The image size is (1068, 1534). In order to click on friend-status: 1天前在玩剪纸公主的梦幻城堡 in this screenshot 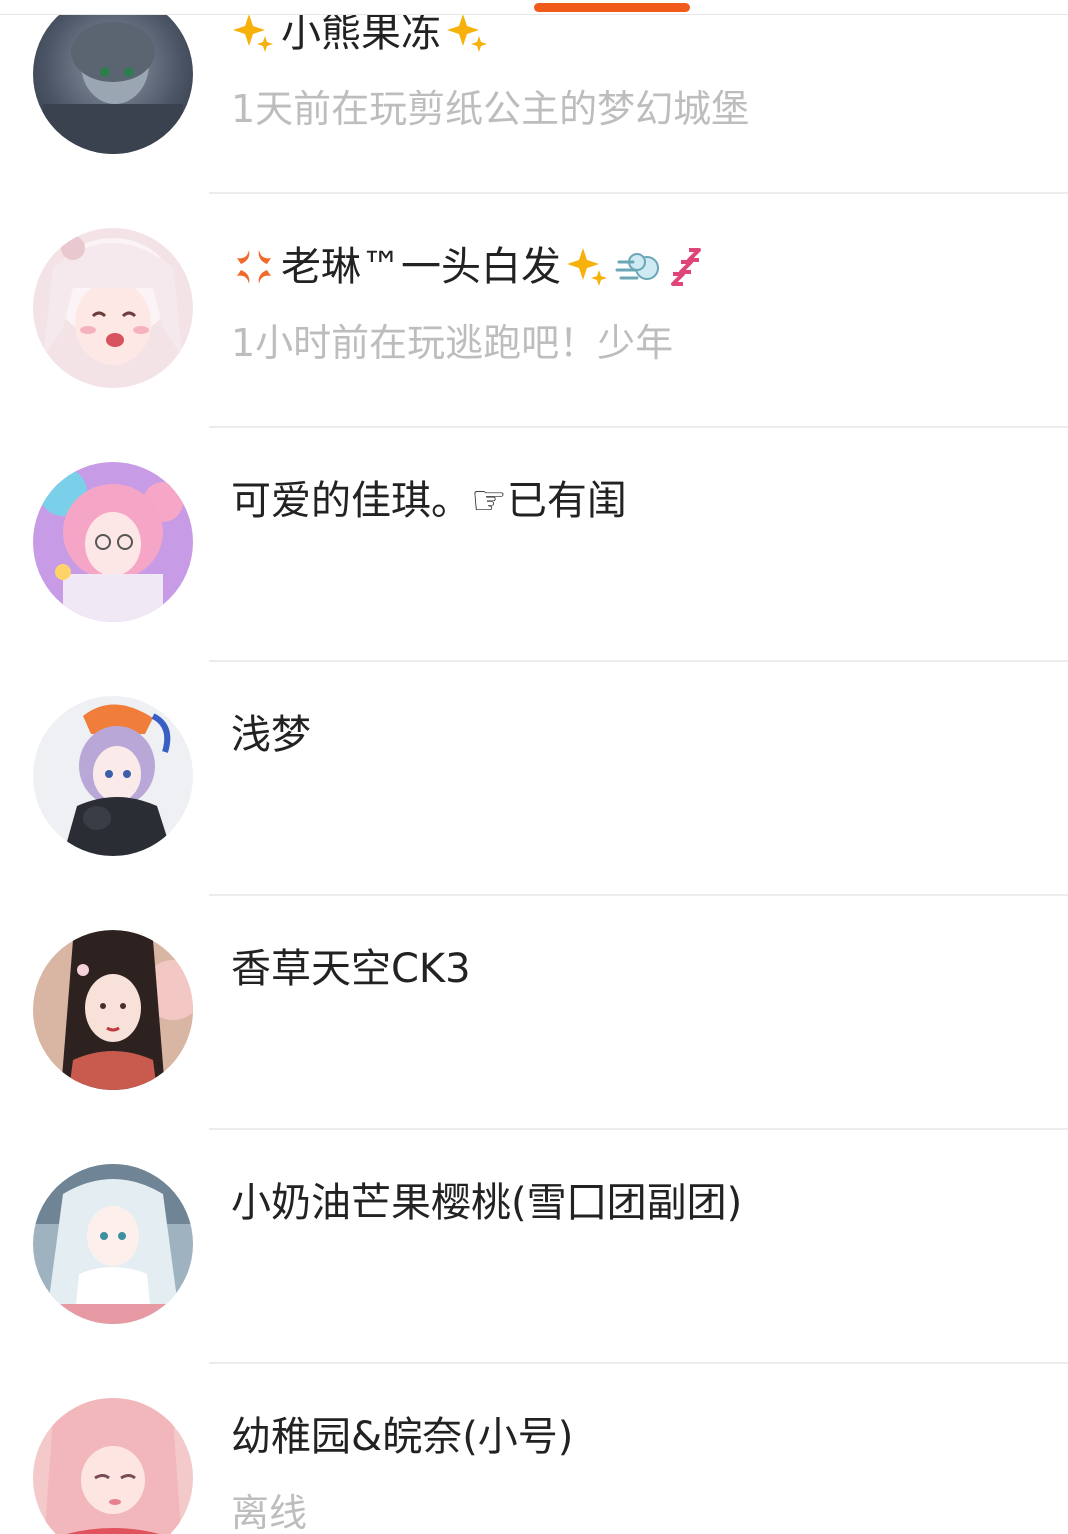, I will do `click(490, 109)`.